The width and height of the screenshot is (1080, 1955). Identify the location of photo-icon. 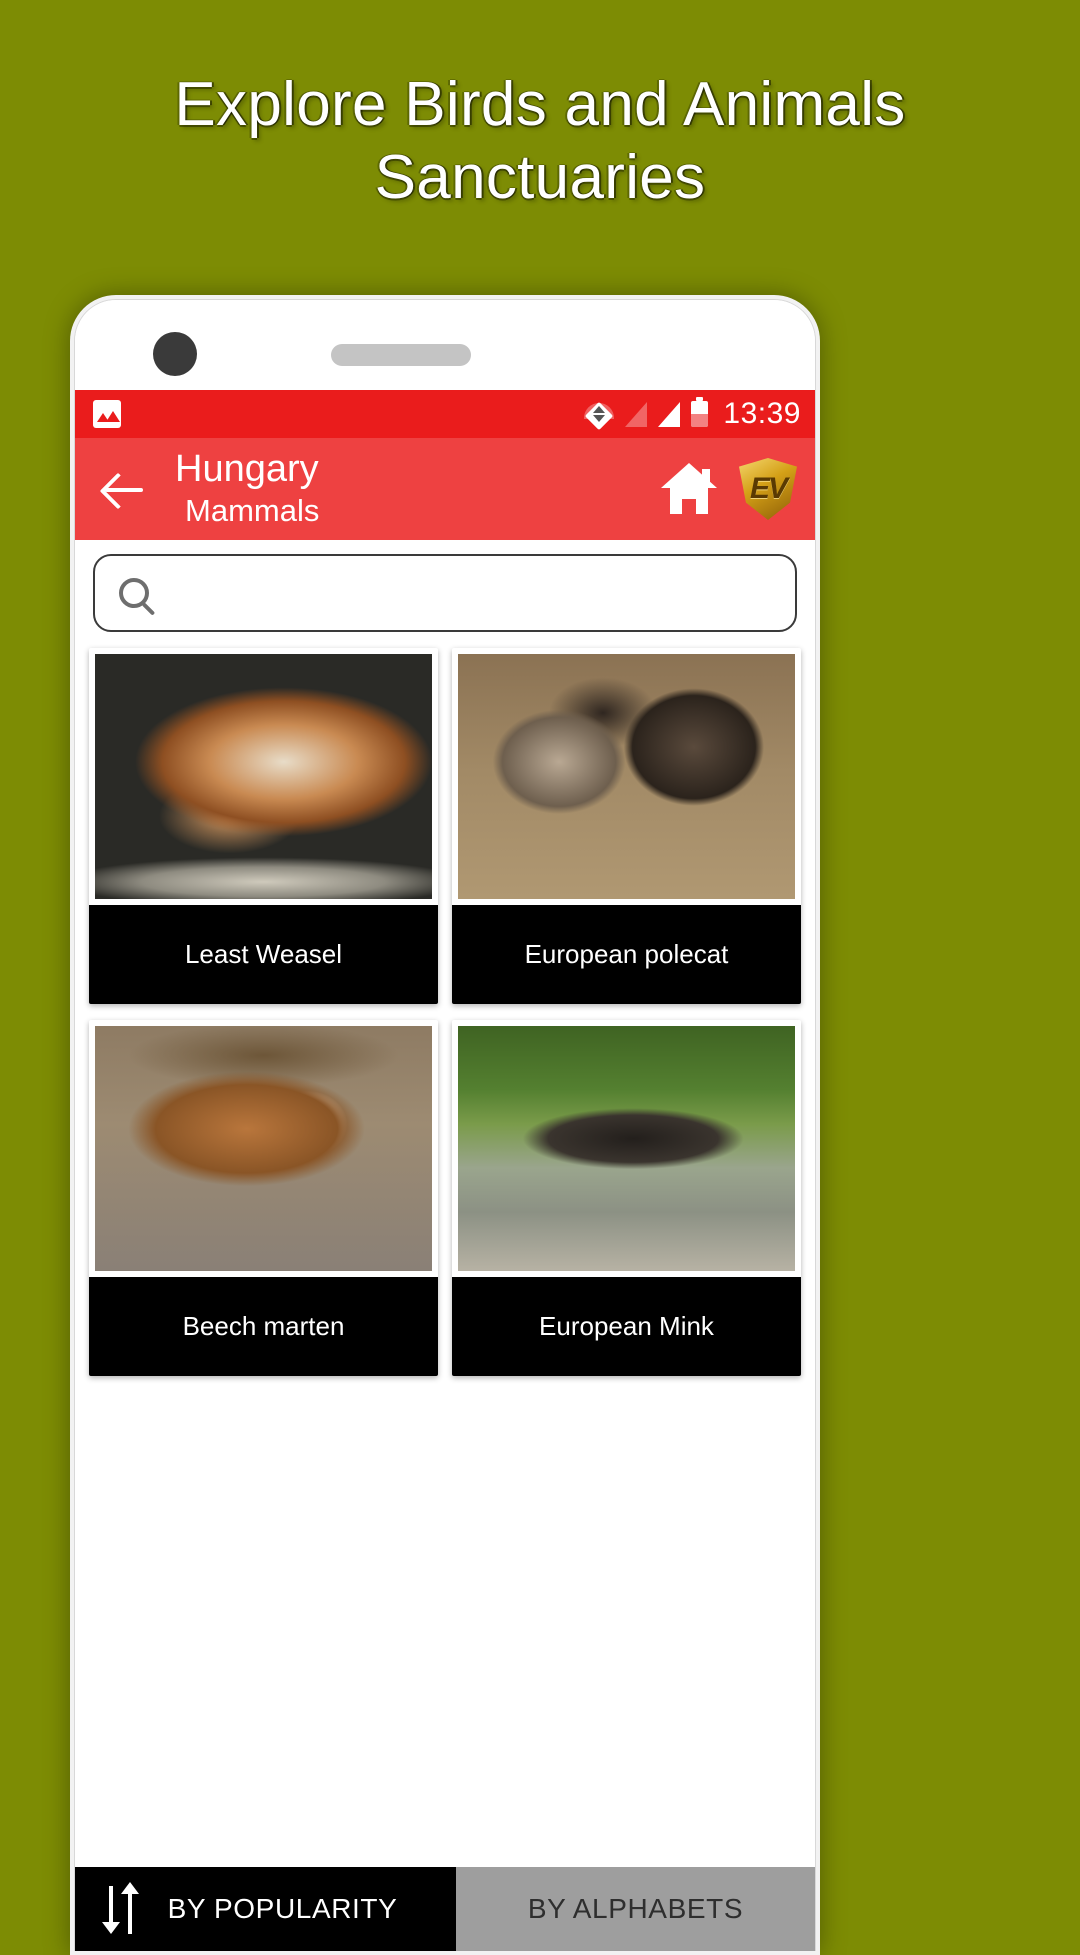
(107, 414).